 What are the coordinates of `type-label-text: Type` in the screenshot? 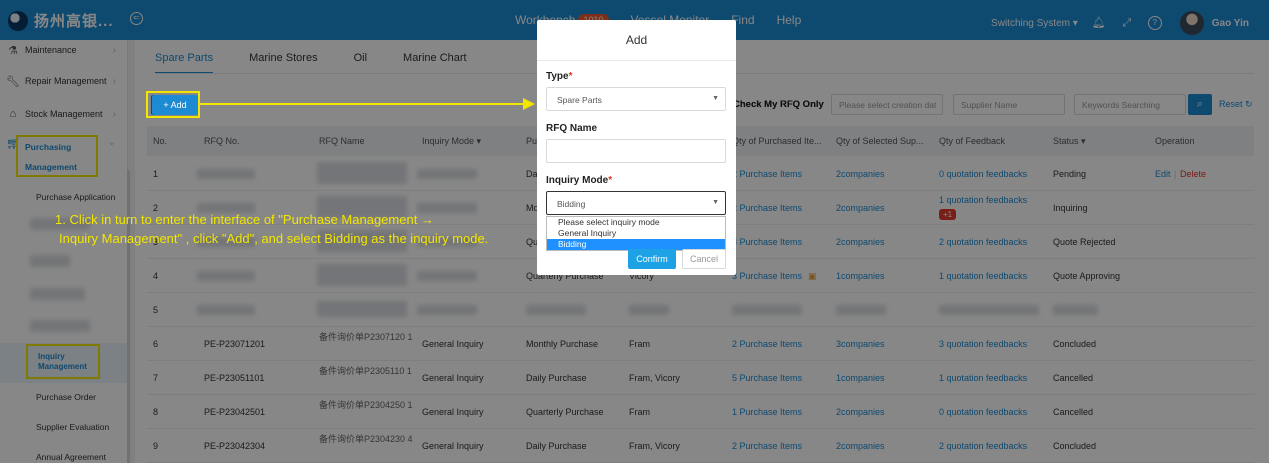 It's located at (557, 76).